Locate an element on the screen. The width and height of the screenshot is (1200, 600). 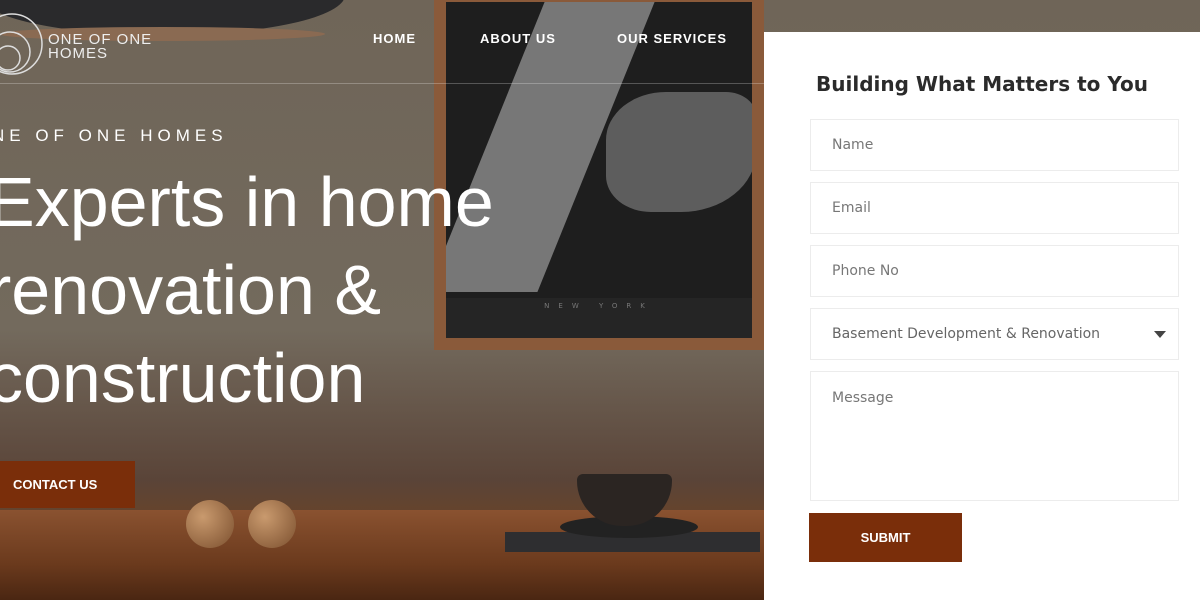
nav-home: HOME is located at coordinates (394, 38).